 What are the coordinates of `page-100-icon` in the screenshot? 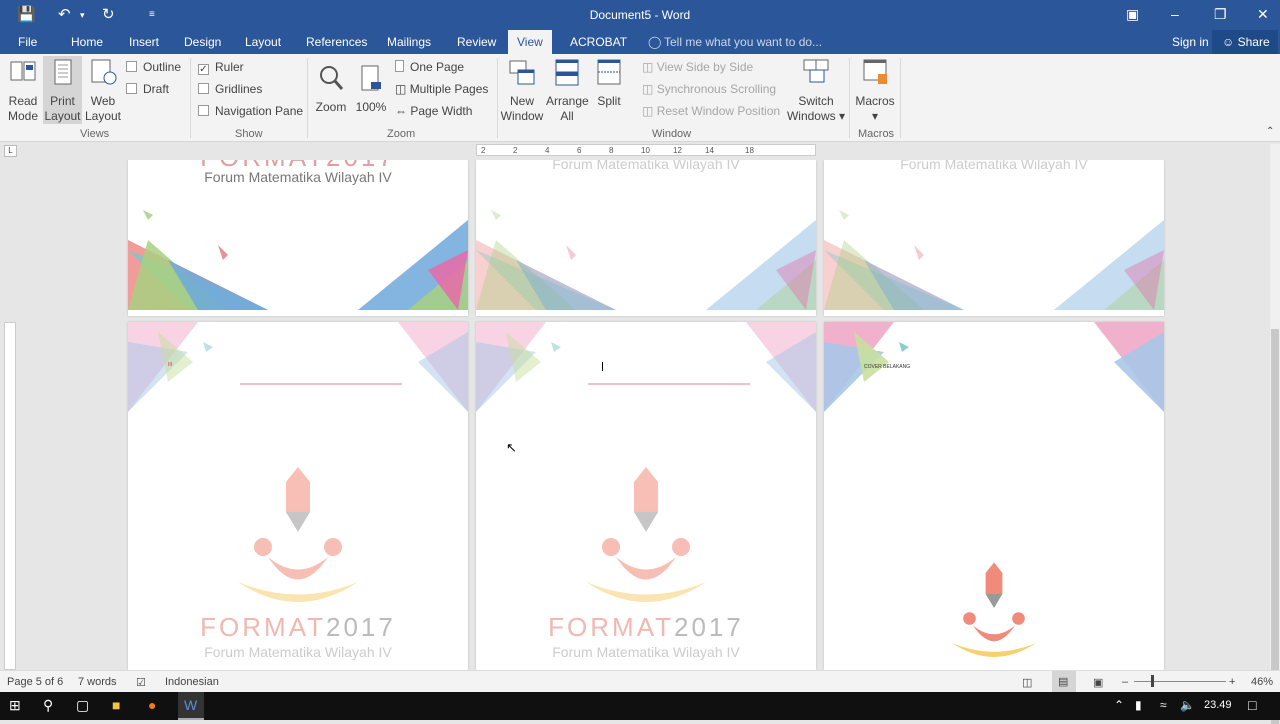 It's located at (371, 78).